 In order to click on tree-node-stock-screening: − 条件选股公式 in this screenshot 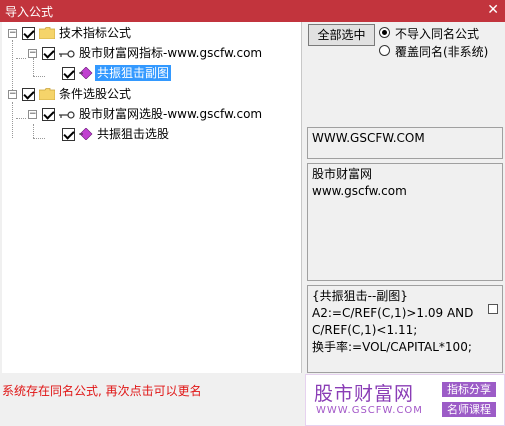, I will do `click(102, 95)`.